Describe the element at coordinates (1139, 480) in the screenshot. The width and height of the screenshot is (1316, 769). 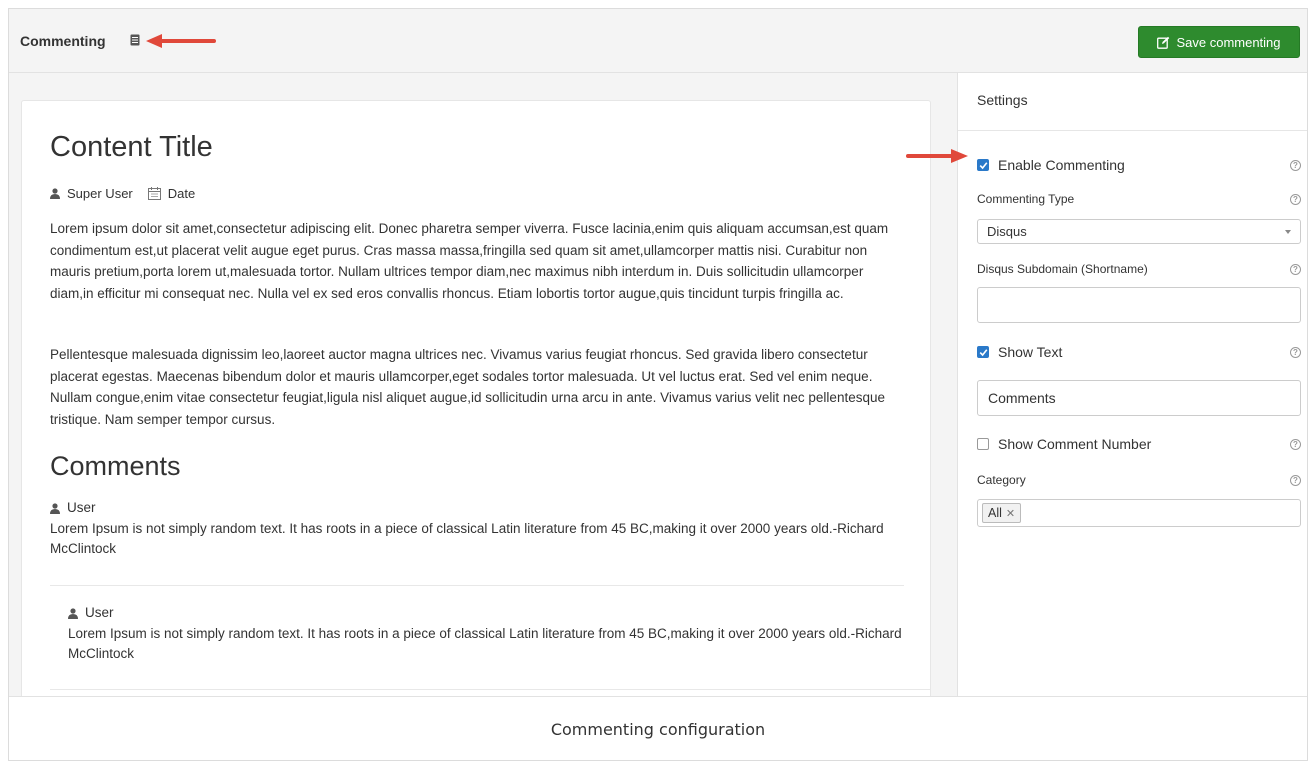
I see `category-row: Category ?` at that location.